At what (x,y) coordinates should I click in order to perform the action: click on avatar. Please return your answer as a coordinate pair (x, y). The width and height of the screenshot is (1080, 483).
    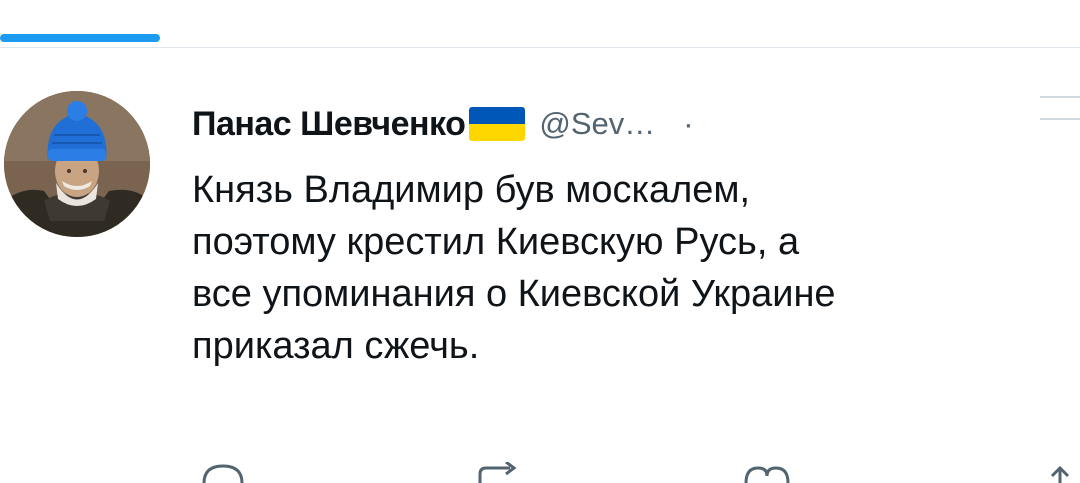
    Looking at the image, I should click on (77, 164).